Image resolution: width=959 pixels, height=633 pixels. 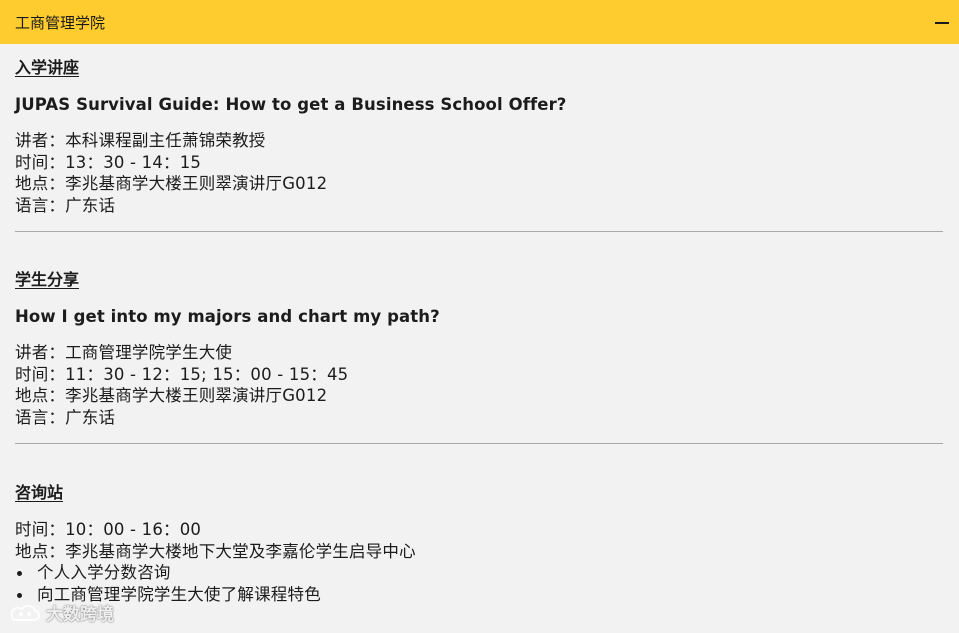 What do you see at coordinates (39, 492) in the screenshot?
I see `section-title: 咨询站` at bounding box center [39, 492].